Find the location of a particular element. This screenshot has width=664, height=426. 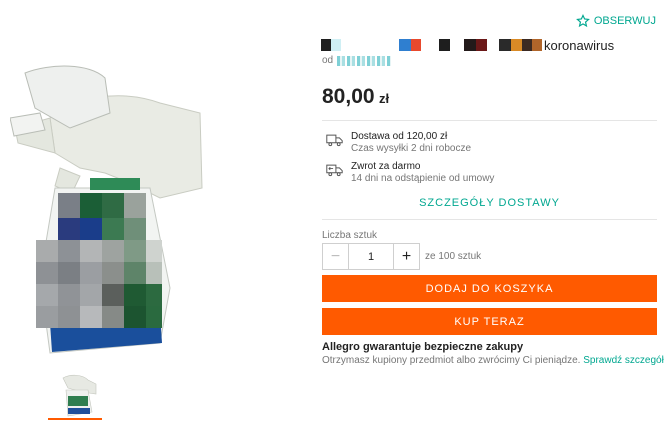

quantity-stepper: − + is located at coordinates (371, 256).